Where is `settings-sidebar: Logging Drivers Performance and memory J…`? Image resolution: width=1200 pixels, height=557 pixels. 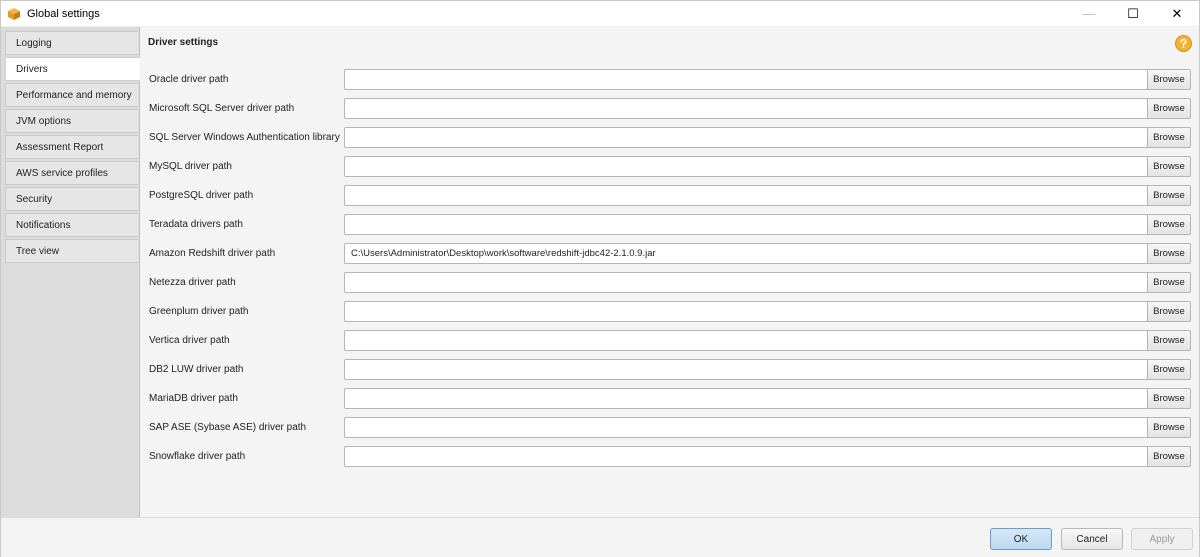 settings-sidebar: Logging Drivers Performance and memory J… is located at coordinates (70, 272).